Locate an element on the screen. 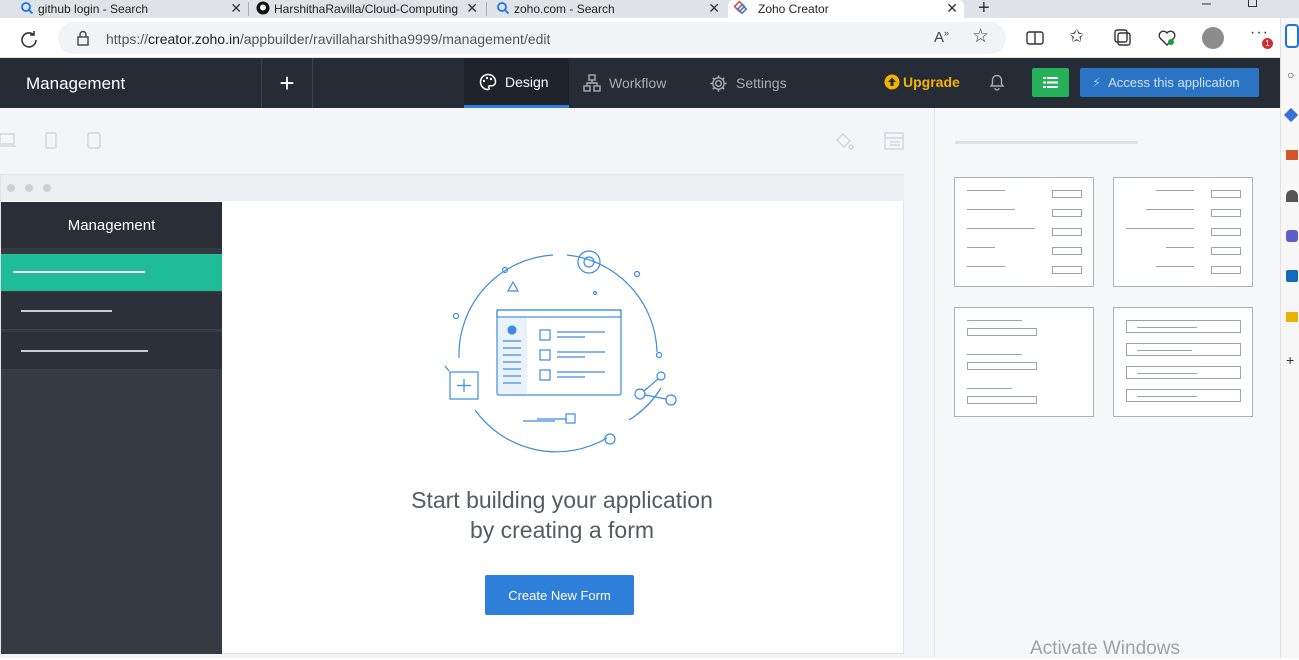  tools-icon is located at coordinates (1292, 196).